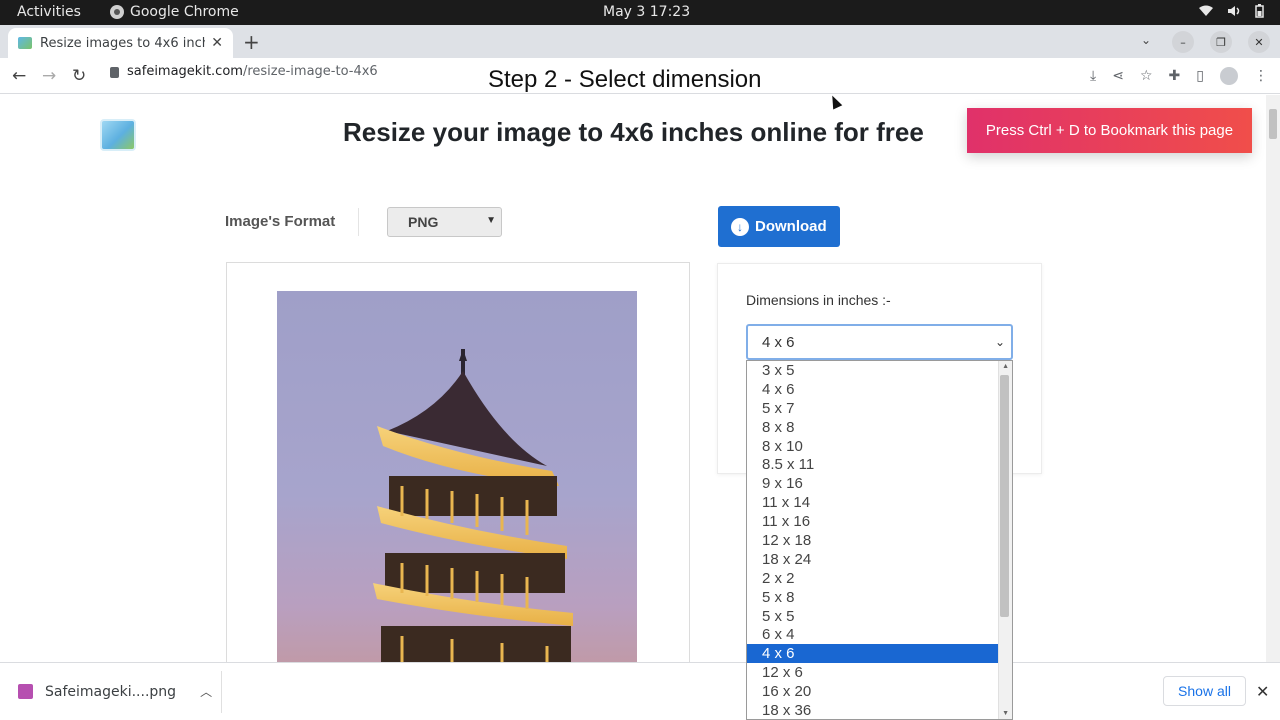  Describe the element at coordinates (778, 342) in the screenshot. I see `dimensions-select-value: 4 x 6` at that location.